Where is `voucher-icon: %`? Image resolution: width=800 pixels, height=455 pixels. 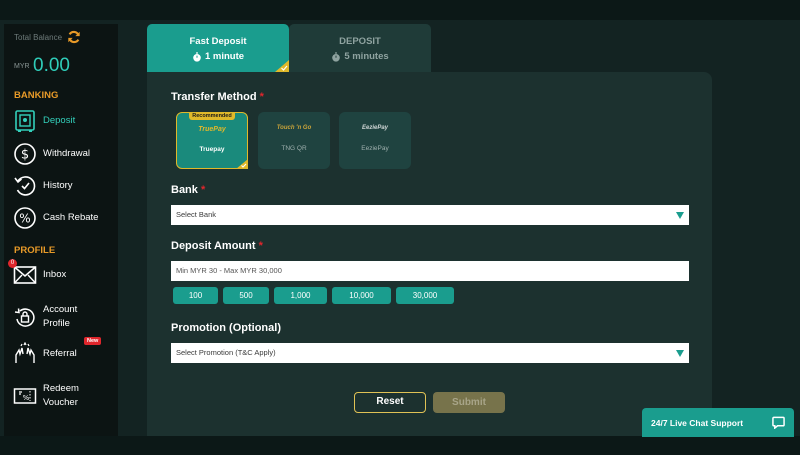 voucher-icon: % is located at coordinates (25, 396).